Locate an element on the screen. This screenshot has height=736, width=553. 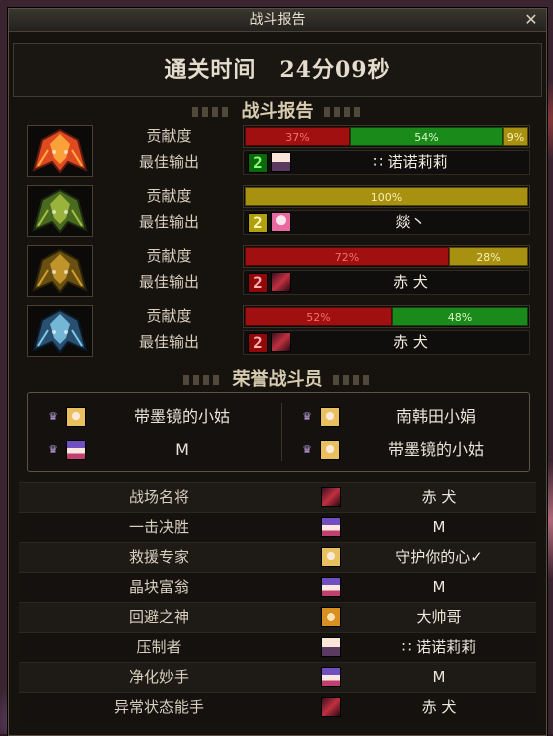
contribution-bar: 52% 48% is located at coordinates (386, 316).